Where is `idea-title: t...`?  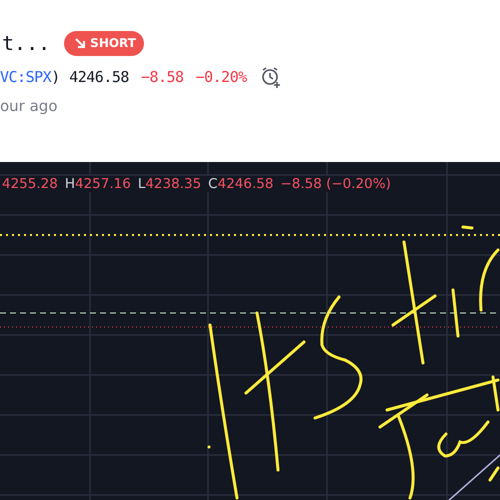
idea-title: t... is located at coordinates (26, 43).